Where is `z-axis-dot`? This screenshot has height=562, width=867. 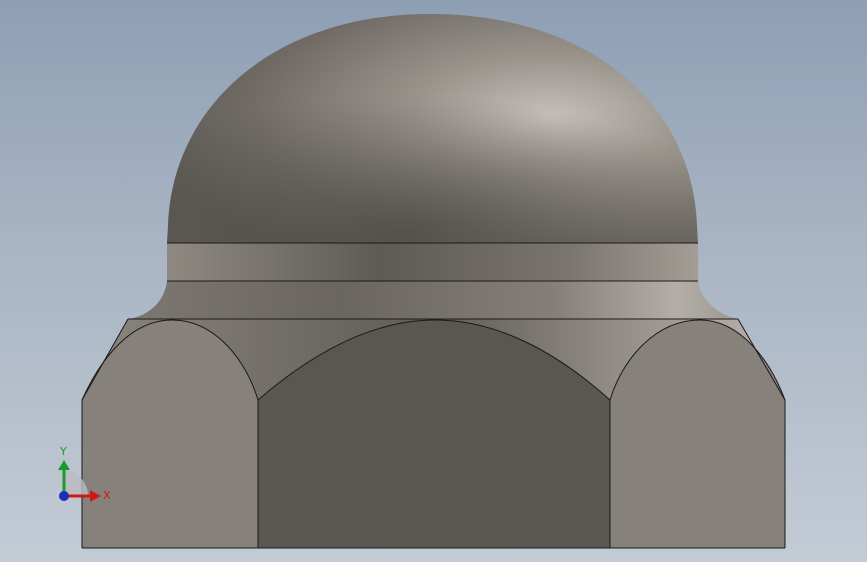
z-axis-dot is located at coordinates (64, 496).